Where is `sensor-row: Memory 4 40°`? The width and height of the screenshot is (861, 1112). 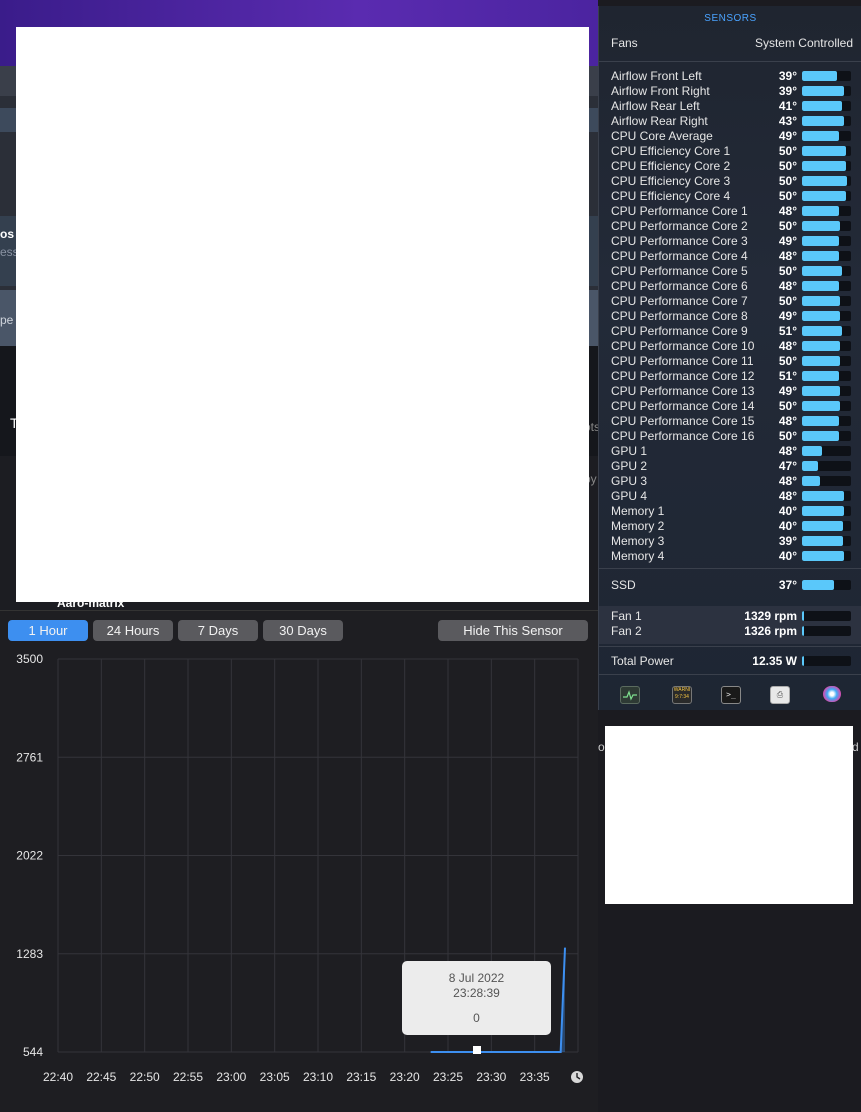
sensor-row: Memory 4 40° is located at coordinates (732, 556).